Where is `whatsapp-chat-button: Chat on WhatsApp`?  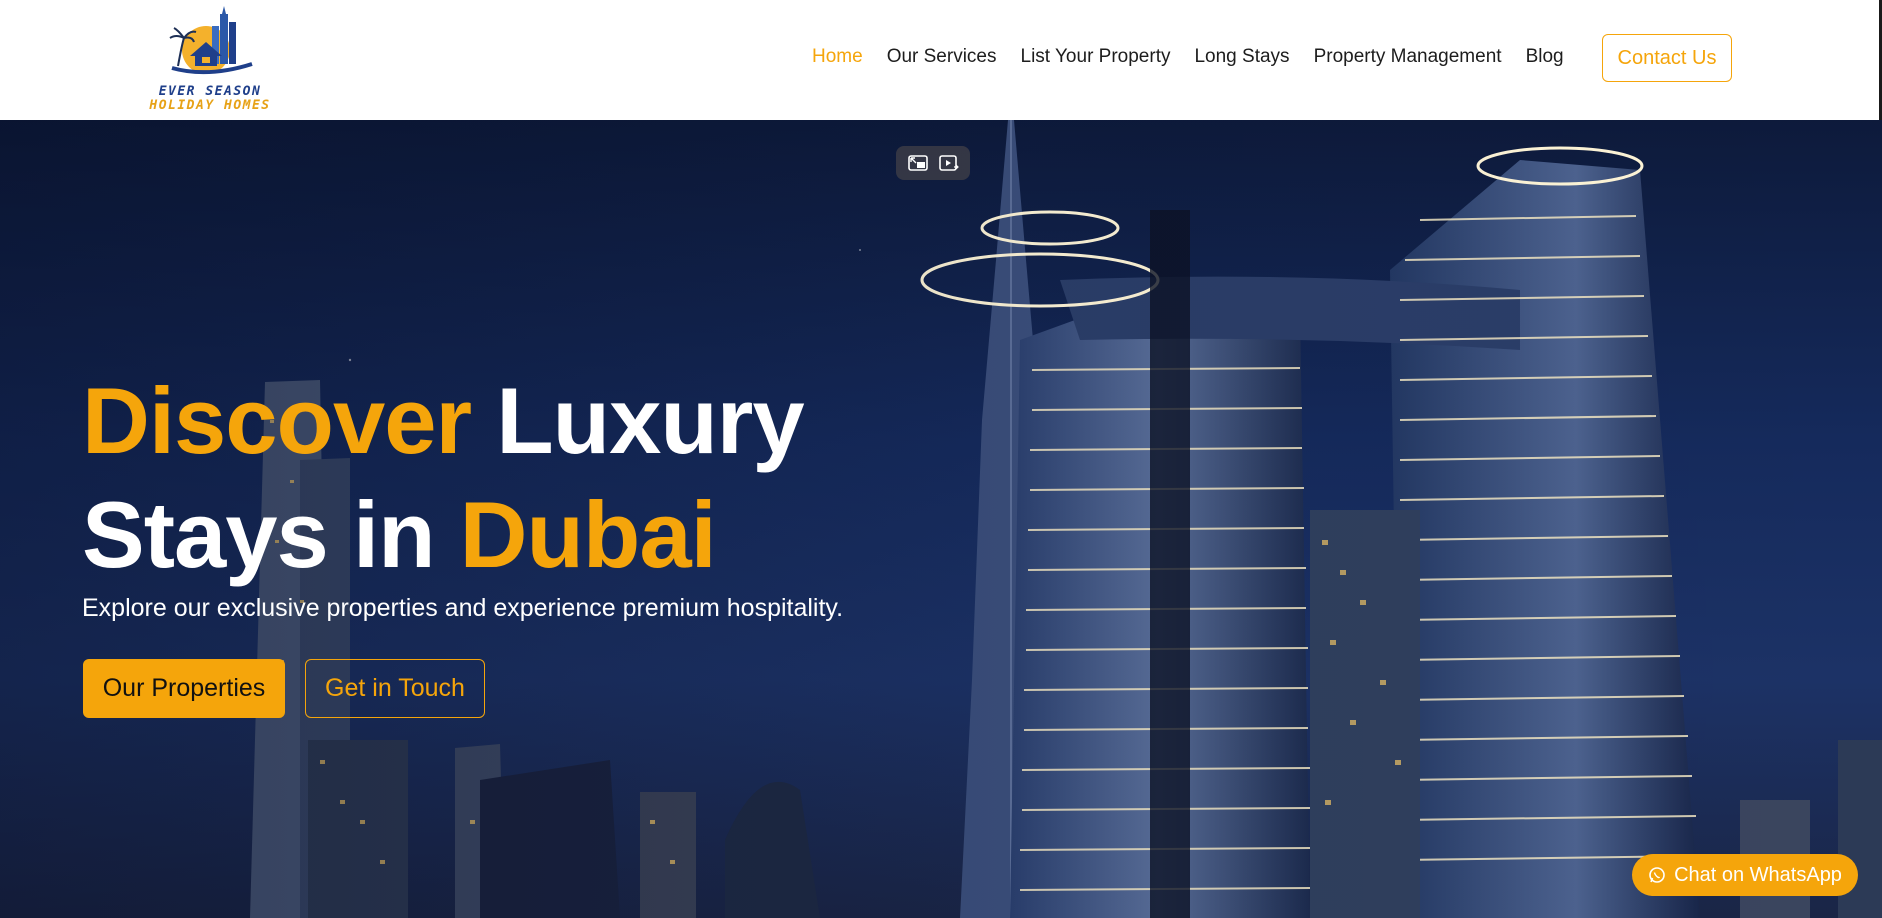 whatsapp-chat-button: Chat on WhatsApp is located at coordinates (1745, 875).